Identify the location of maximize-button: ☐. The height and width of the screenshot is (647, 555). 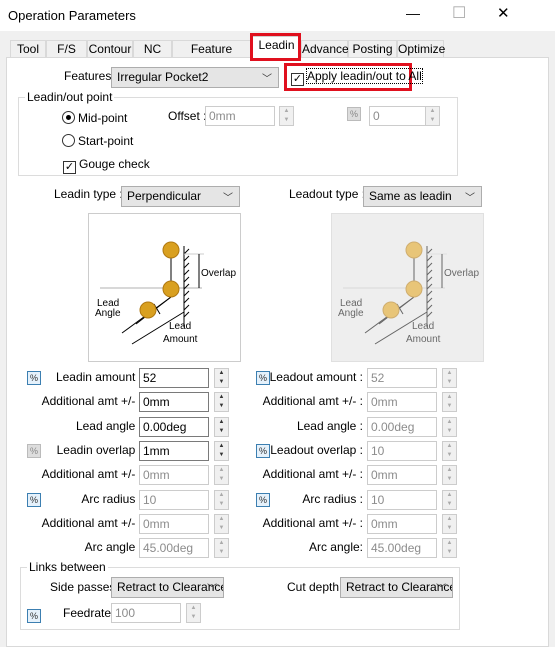
(459, 13).